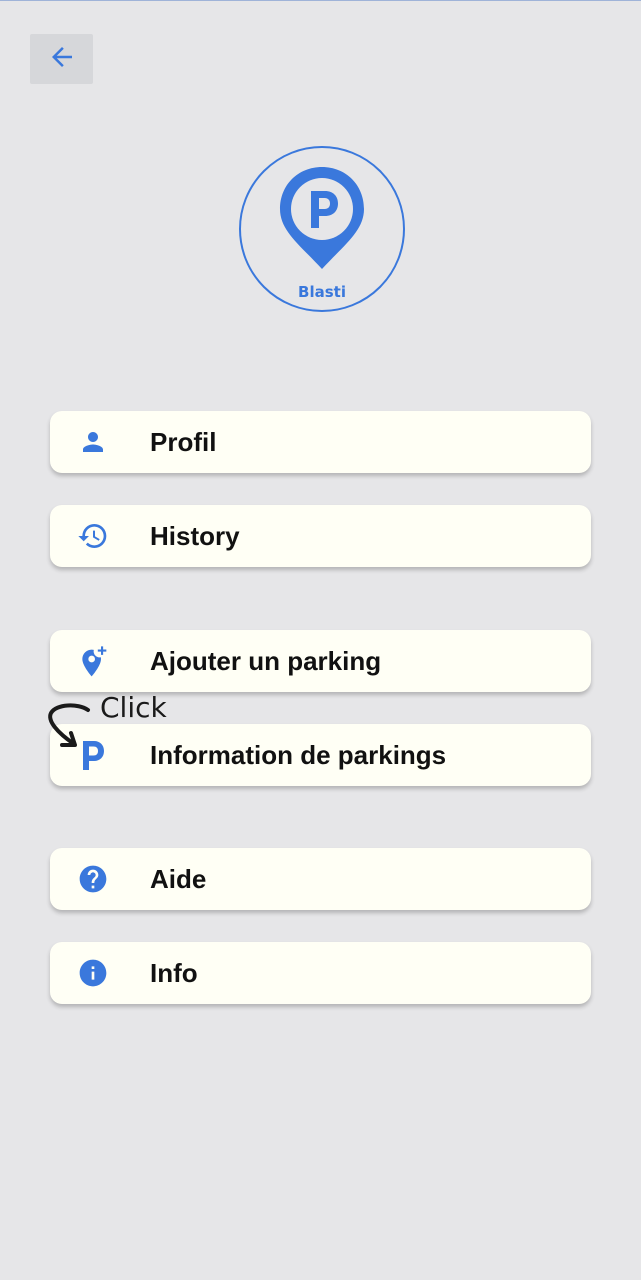  I want to click on history-icon, so click(93, 536).